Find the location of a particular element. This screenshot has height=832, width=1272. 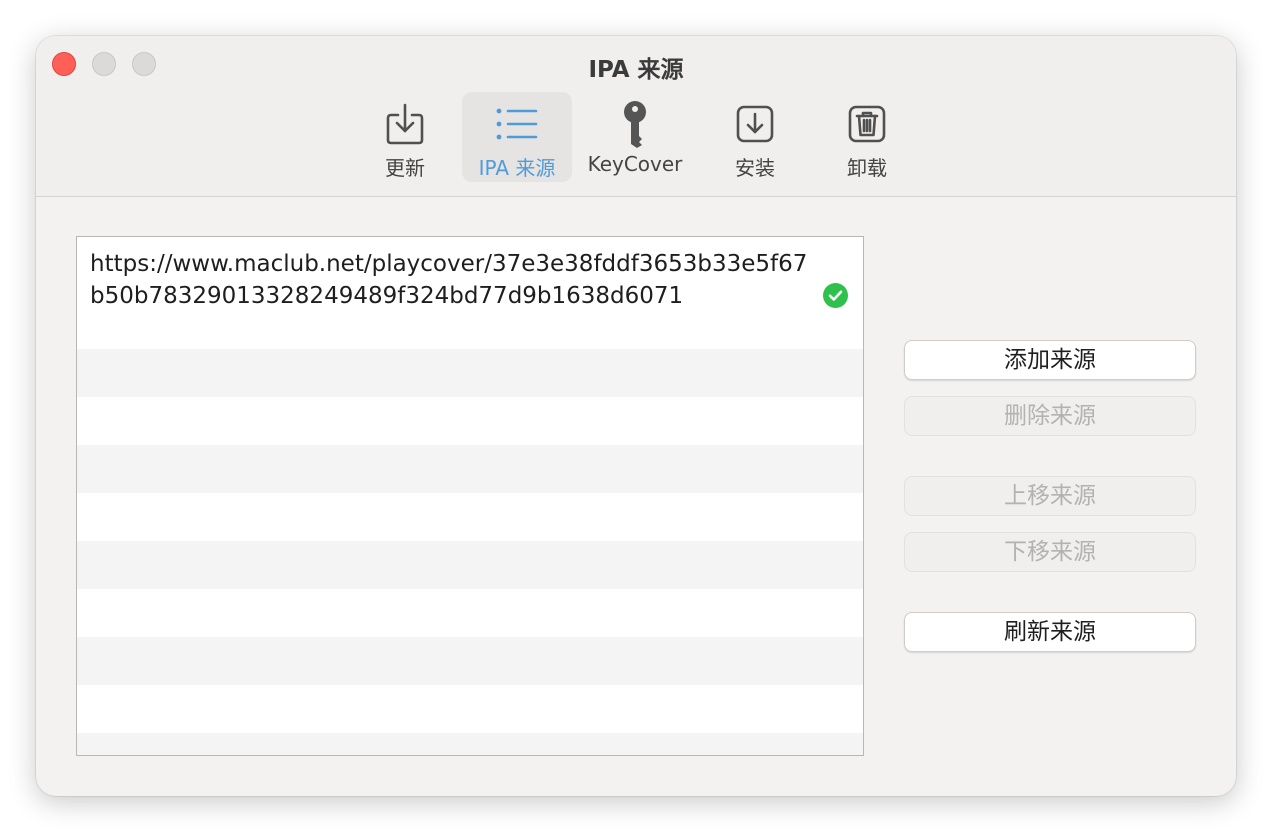

refresh-sources-button: 刷新来源 is located at coordinates (1050, 632).